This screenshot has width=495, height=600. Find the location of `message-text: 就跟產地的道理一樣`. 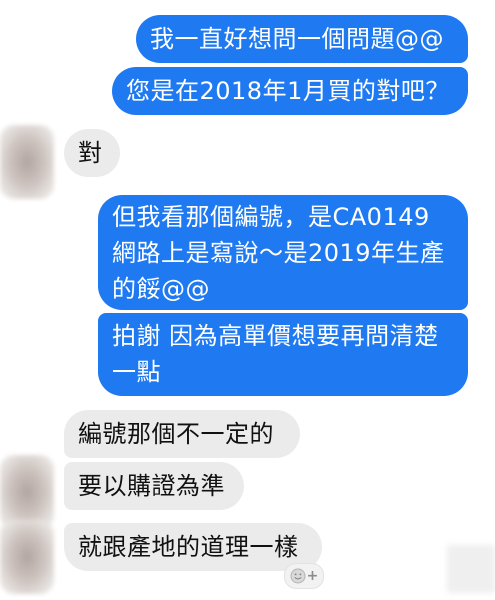

message-text: 就跟產地的道理一樣 is located at coordinates (188, 547).